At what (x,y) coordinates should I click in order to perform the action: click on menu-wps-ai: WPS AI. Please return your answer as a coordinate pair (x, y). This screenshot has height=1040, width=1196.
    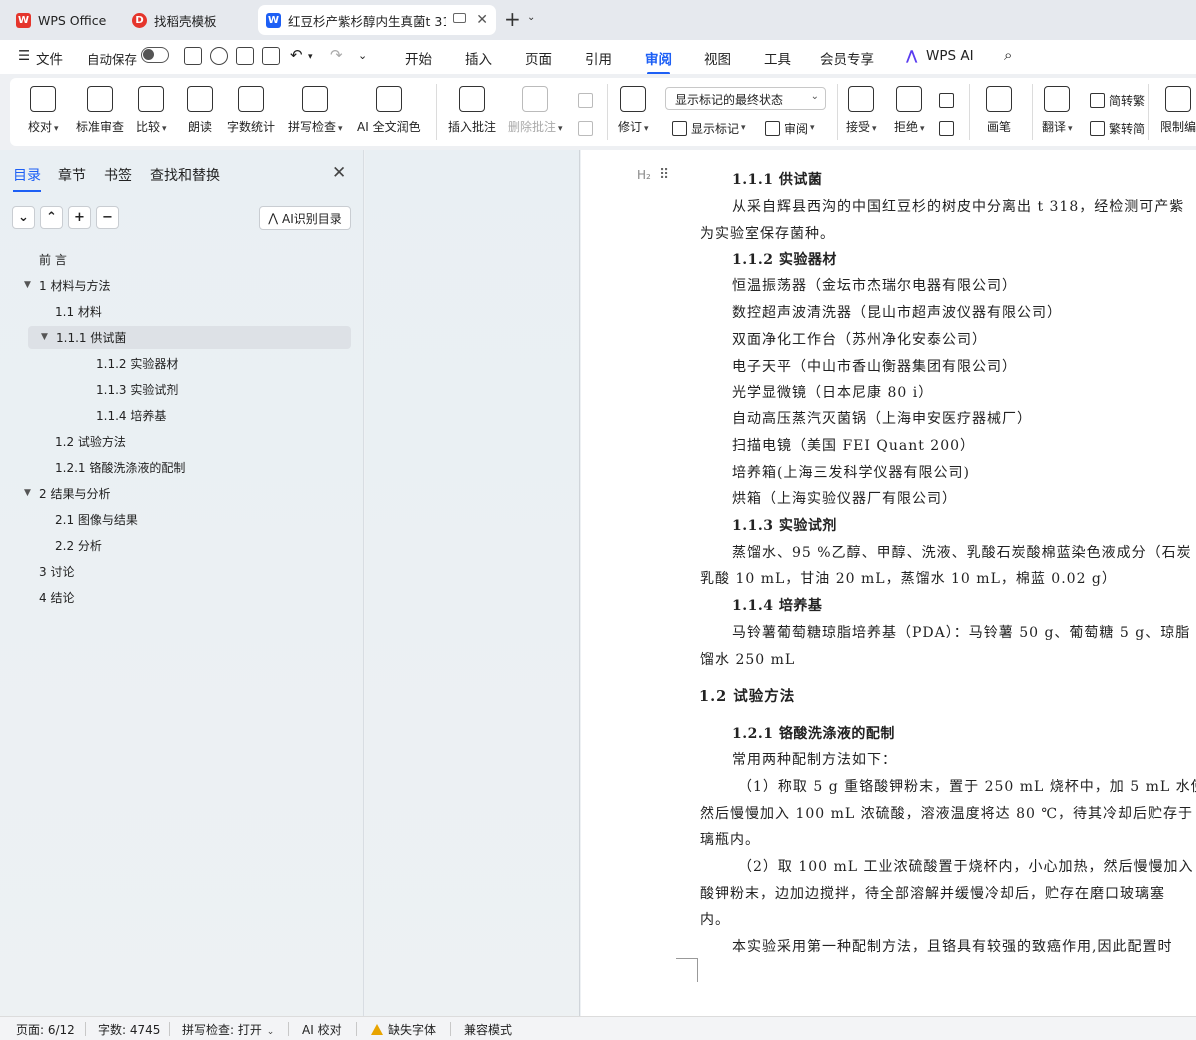
    Looking at the image, I should click on (950, 56).